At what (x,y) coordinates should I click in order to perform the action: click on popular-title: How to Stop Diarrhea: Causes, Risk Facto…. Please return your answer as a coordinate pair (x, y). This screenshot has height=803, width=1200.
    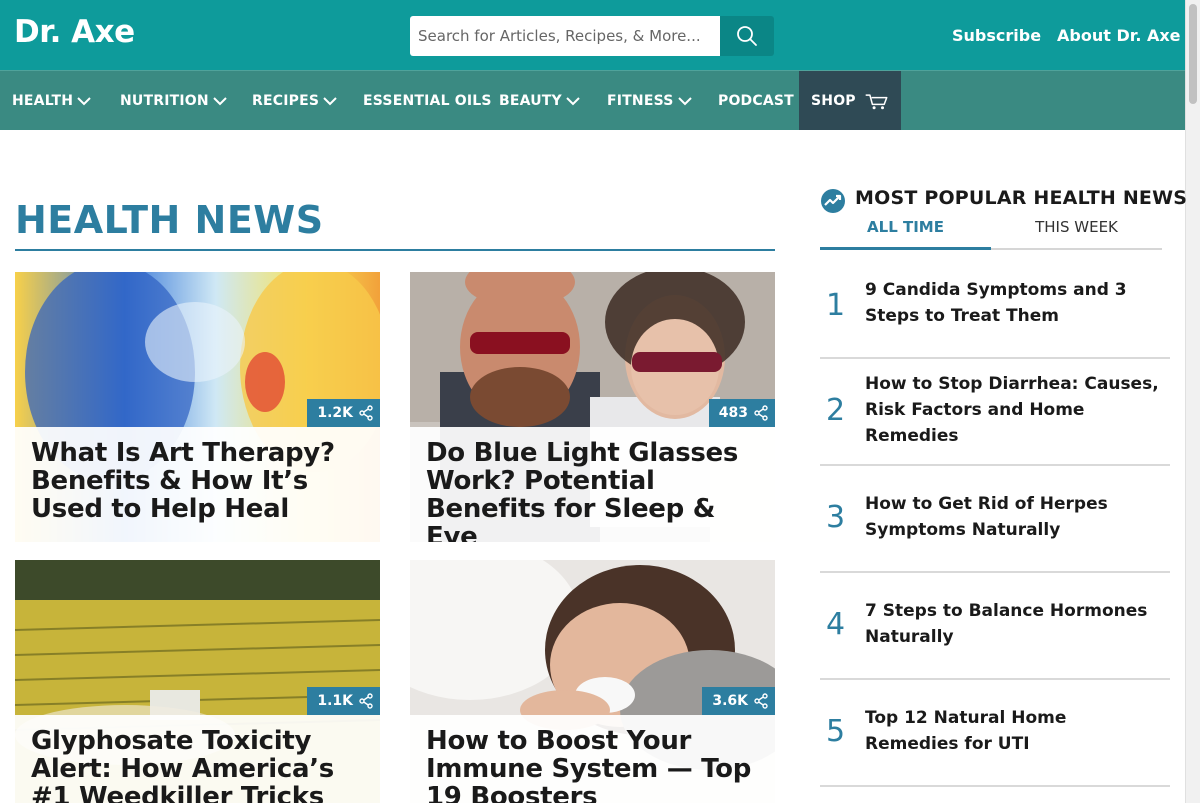
    Looking at the image, I should click on (1012, 410).